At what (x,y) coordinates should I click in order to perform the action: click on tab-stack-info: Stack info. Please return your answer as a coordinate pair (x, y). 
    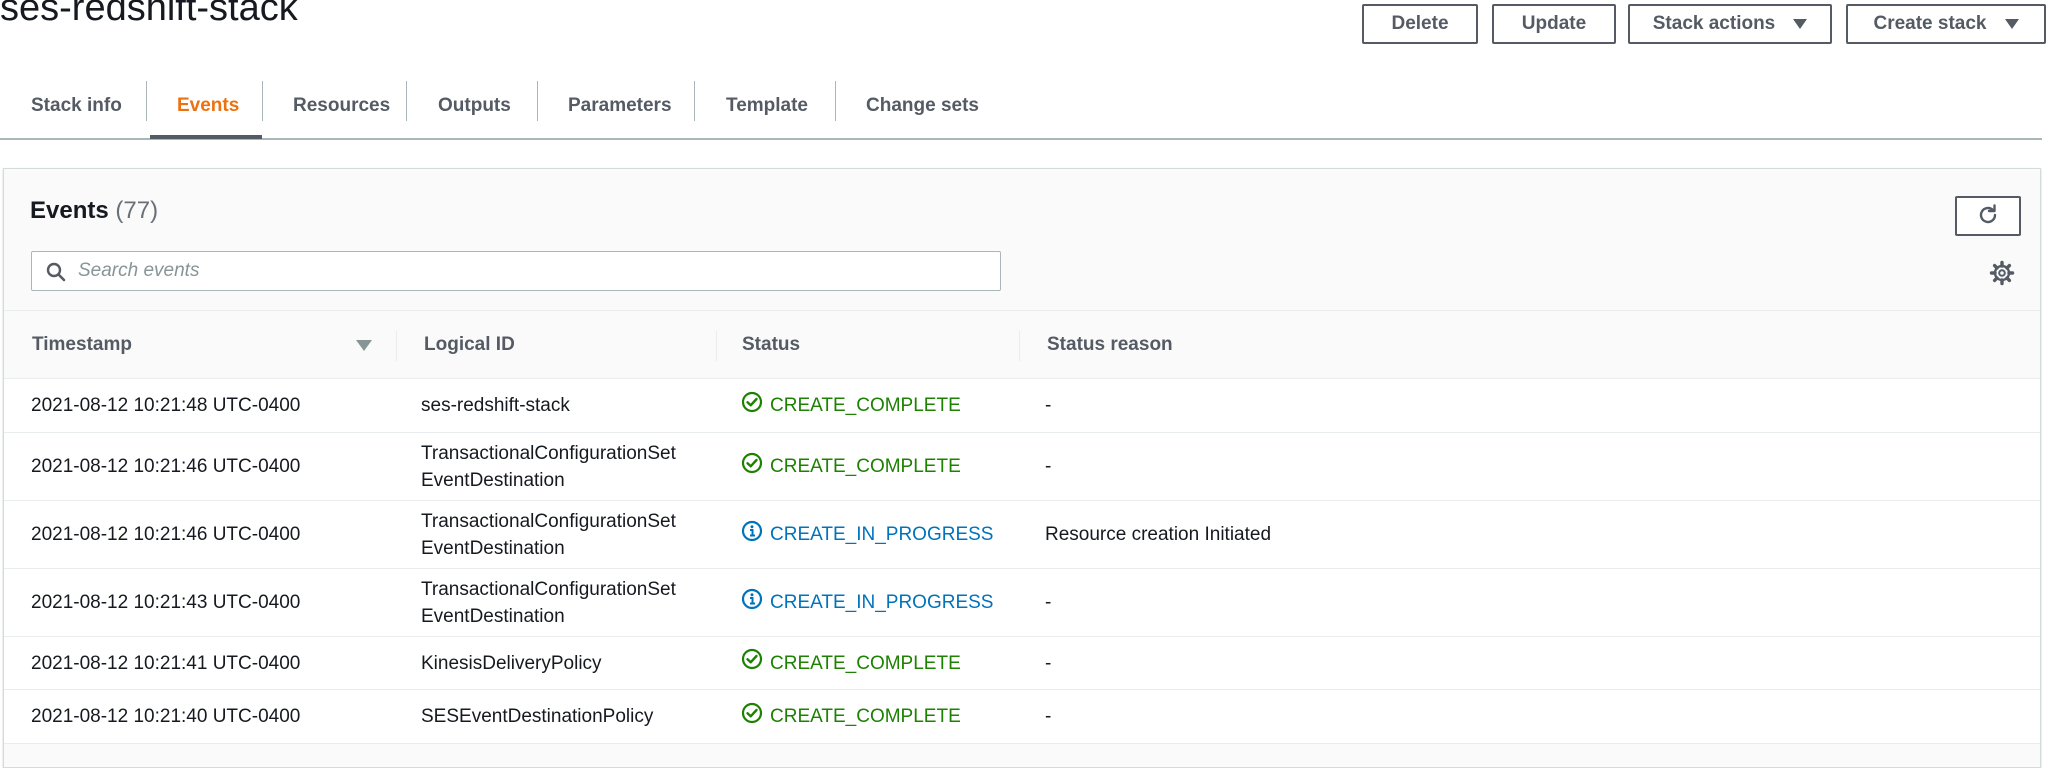
    Looking at the image, I should click on (76, 106).